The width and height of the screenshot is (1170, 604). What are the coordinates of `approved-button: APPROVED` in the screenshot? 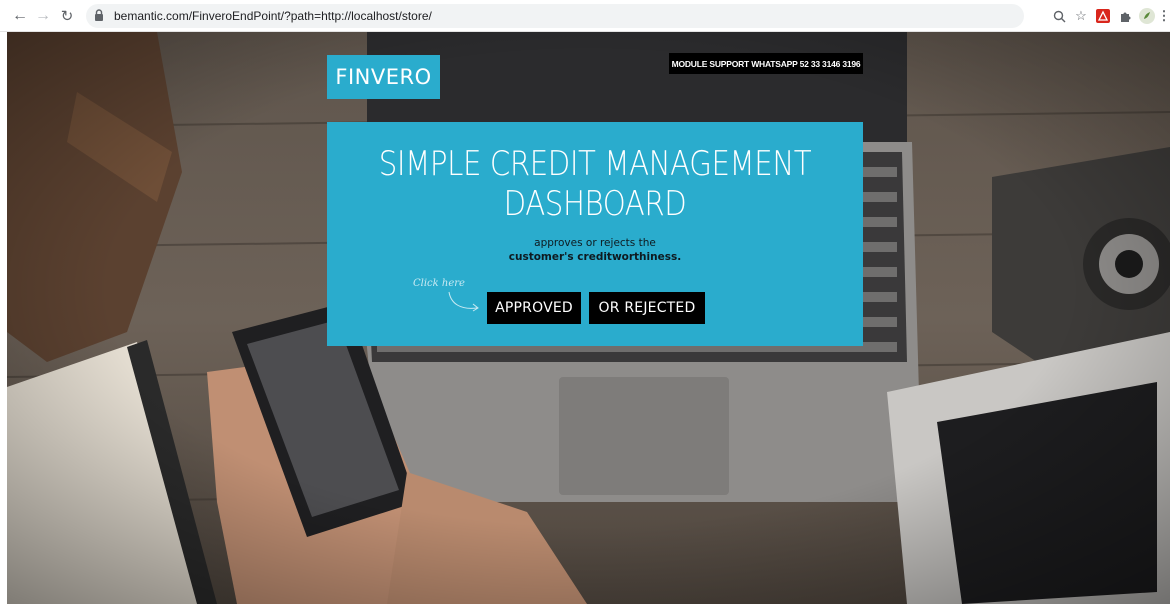 It's located at (534, 308).